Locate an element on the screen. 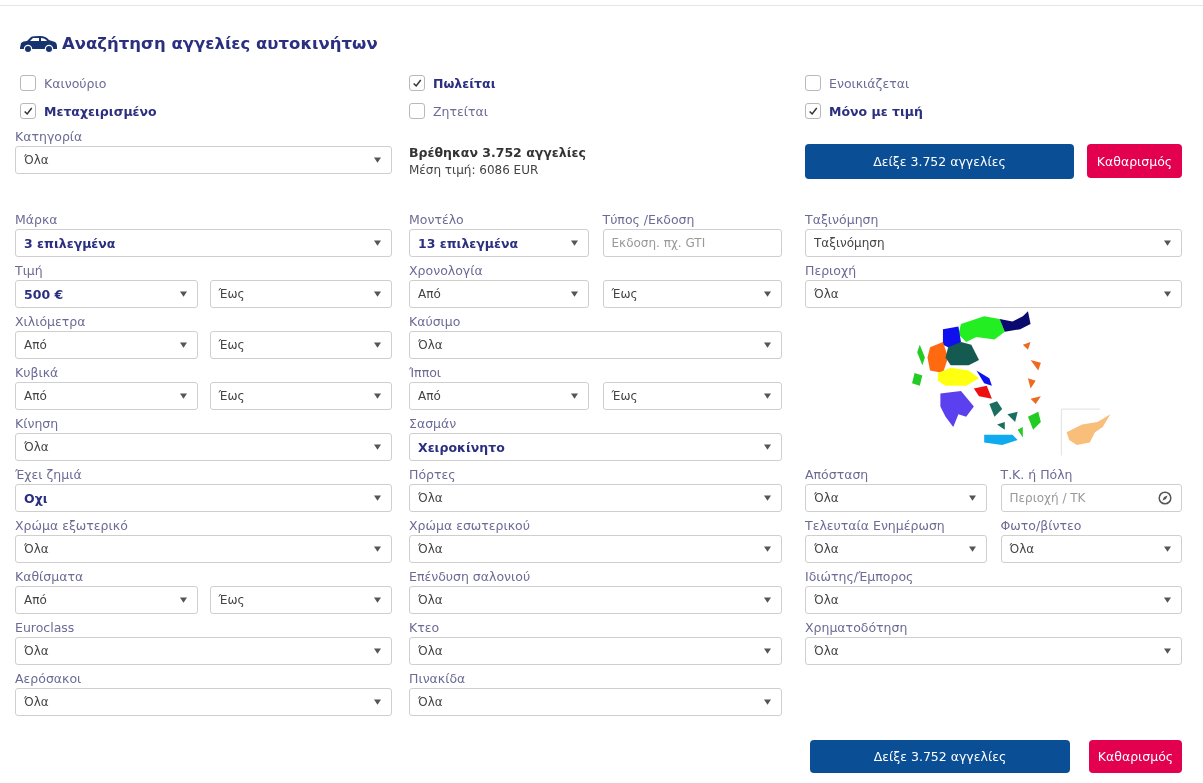 The width and height of the screenshot is (1203, 783). checkbox-label: Πωλείται is located at coordinates (464, 83).